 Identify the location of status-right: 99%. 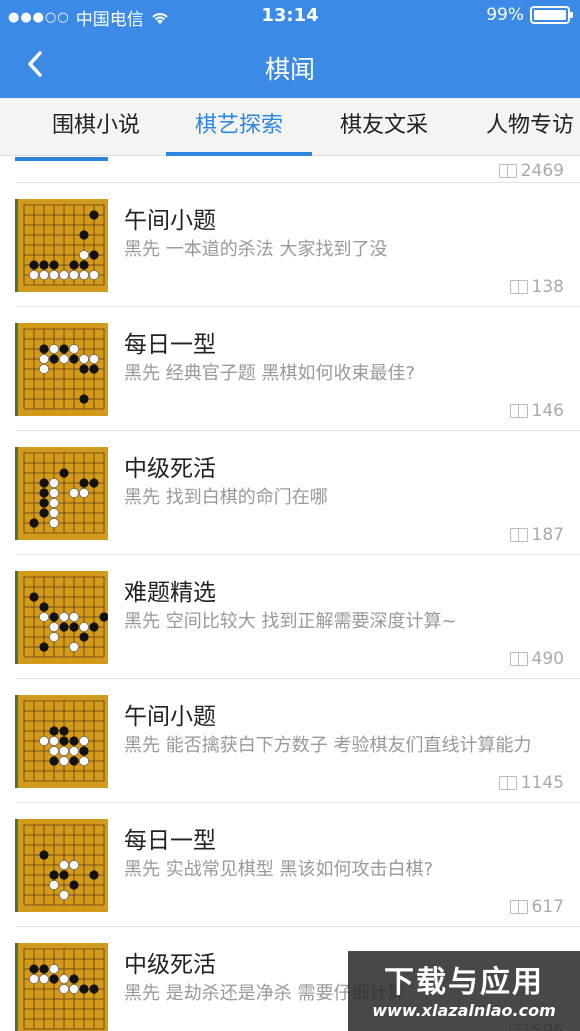
(529, 15).